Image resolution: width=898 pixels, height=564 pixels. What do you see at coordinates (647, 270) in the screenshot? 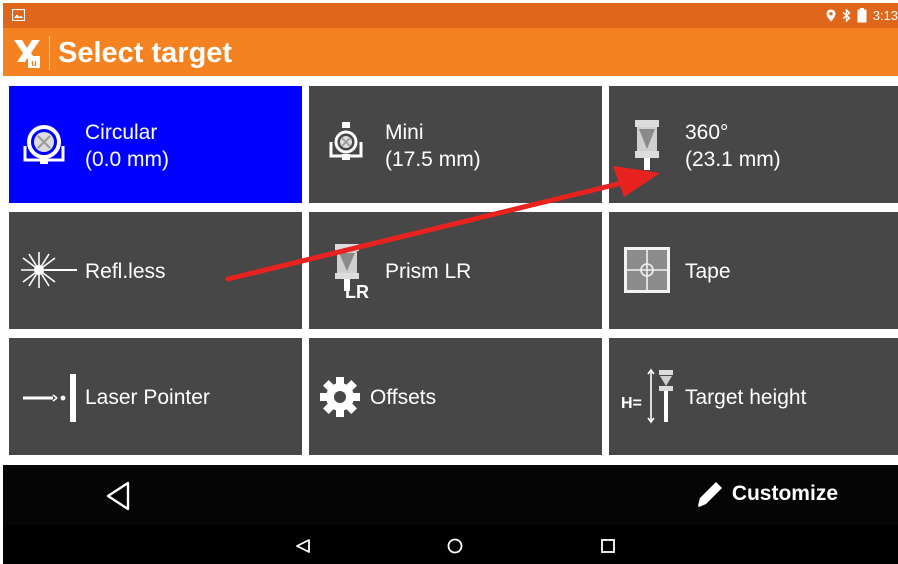
I see `tape-target-icon` at bounding box center [647, 270].